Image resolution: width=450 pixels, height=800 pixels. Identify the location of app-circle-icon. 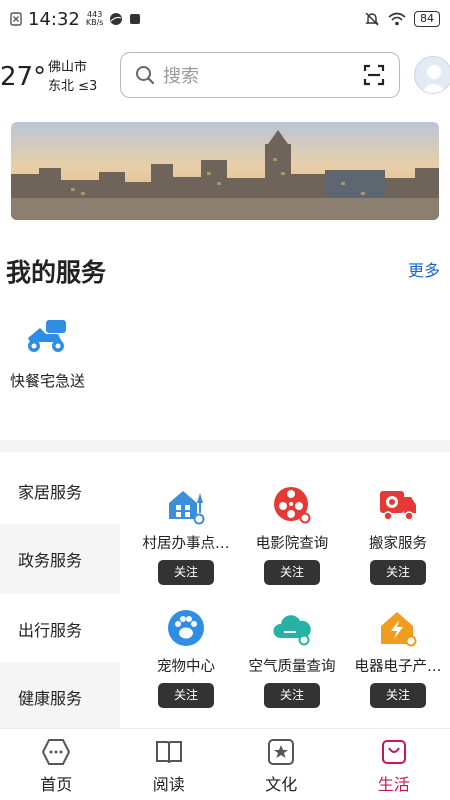
(116, 19).